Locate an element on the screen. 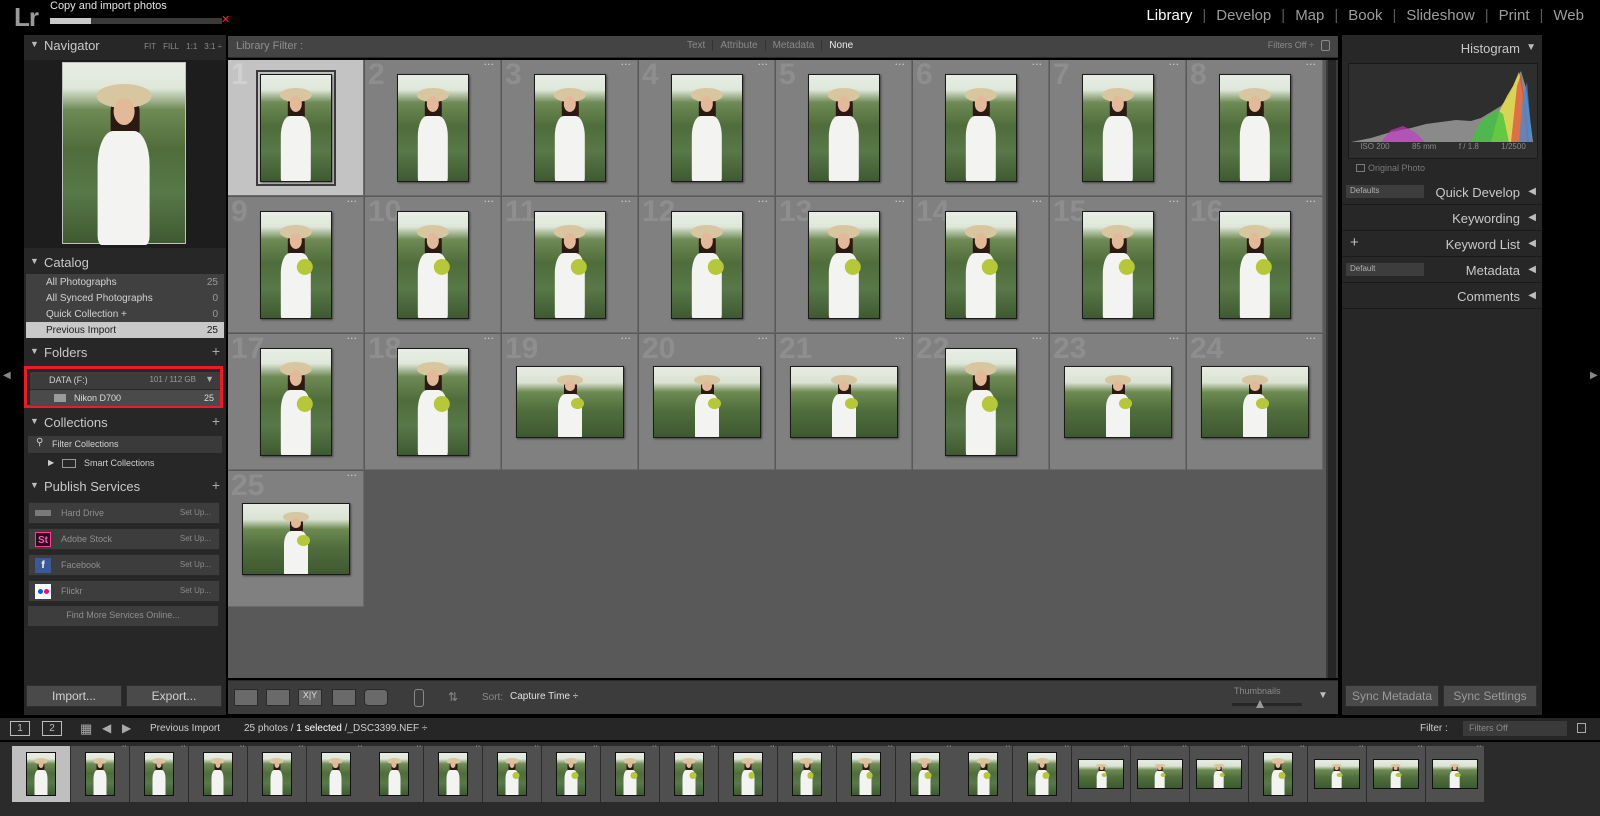 This screenshot has width=1600, height=816. photo-cell: 2 ··· is located at coordinates (433, 127).